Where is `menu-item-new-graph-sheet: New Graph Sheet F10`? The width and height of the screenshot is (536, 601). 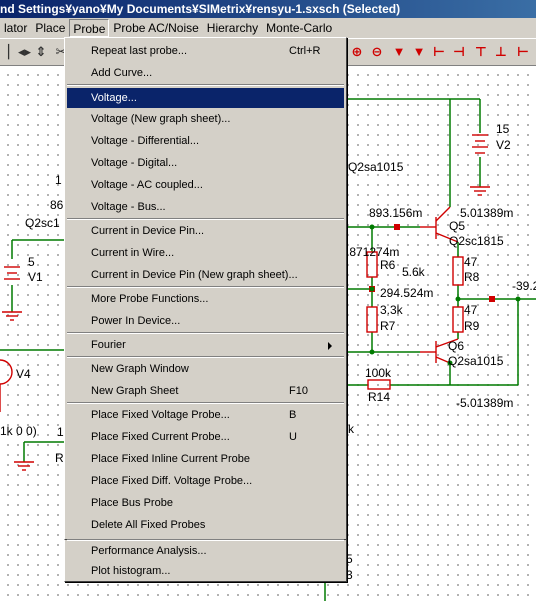
menu-item-new-graph-sheet: New Graph Sheet F10 is located at coordinates (205, 391).